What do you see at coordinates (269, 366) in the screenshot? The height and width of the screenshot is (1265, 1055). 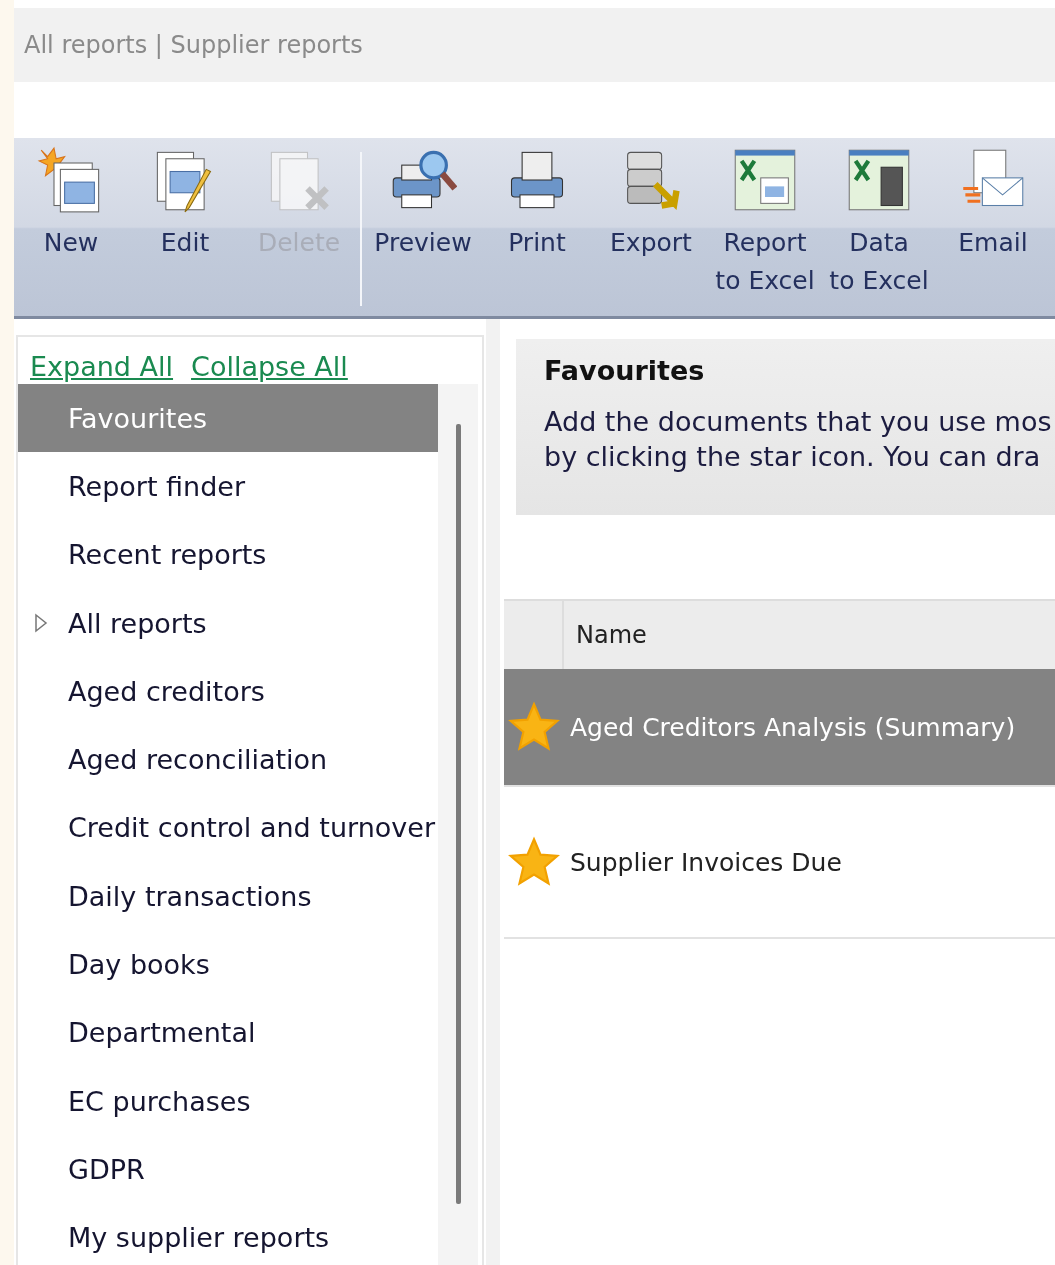 I see `tree-link: Collapse All` at bounding box center [269, 366].